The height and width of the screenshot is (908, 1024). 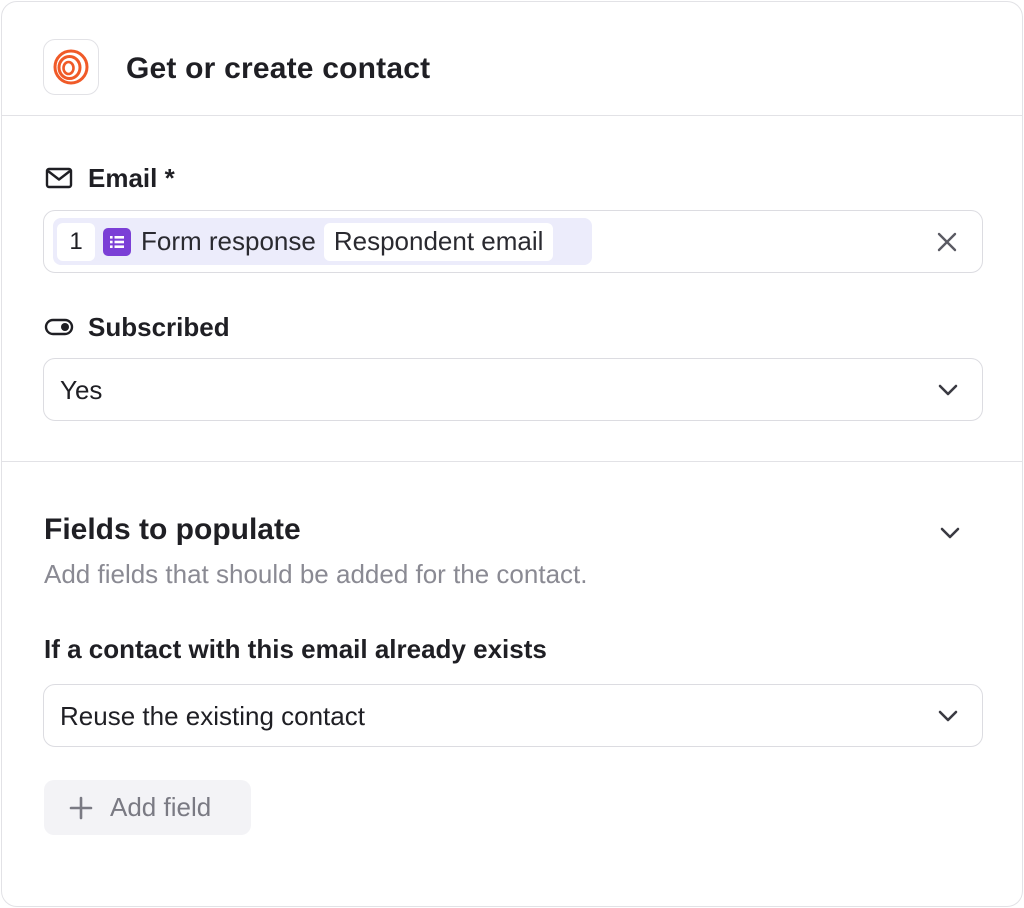 I want to click on page-title: Get or create contact, so click(x=278, y=68).